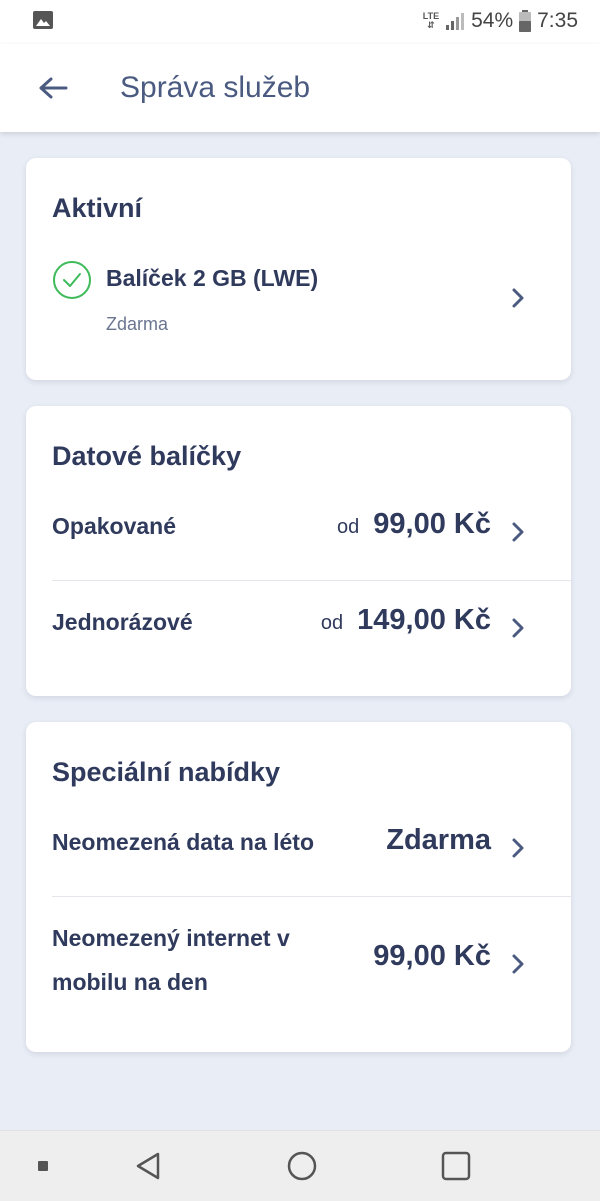  I want to click on network-type: LTE ⇵, so click(431, 20).